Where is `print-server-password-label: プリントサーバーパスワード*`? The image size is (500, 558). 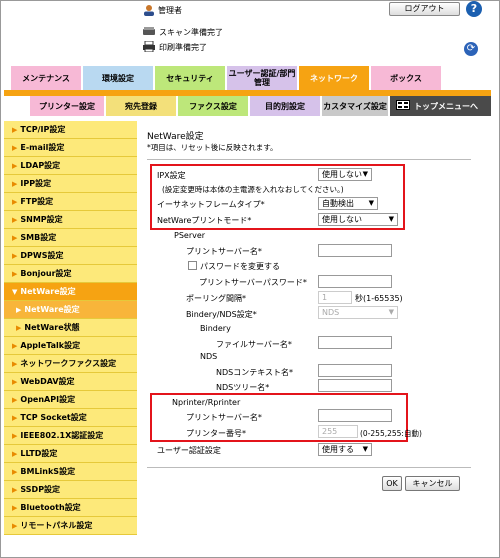
print-server-password-label: プリントサーバーパスワード* is located at coordinates (253, 282).